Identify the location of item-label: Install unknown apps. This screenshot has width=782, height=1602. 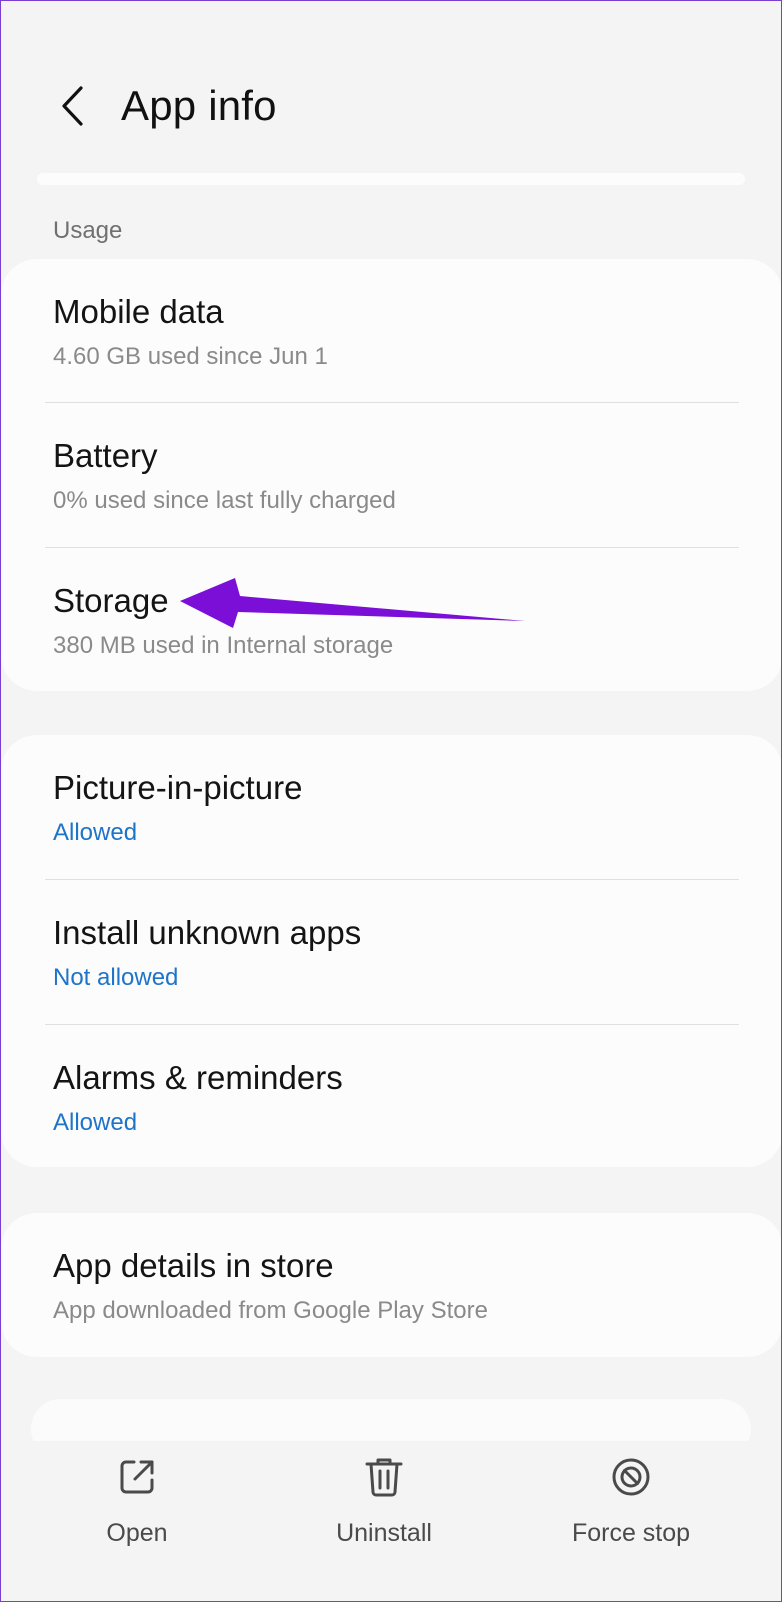
(207, 932).